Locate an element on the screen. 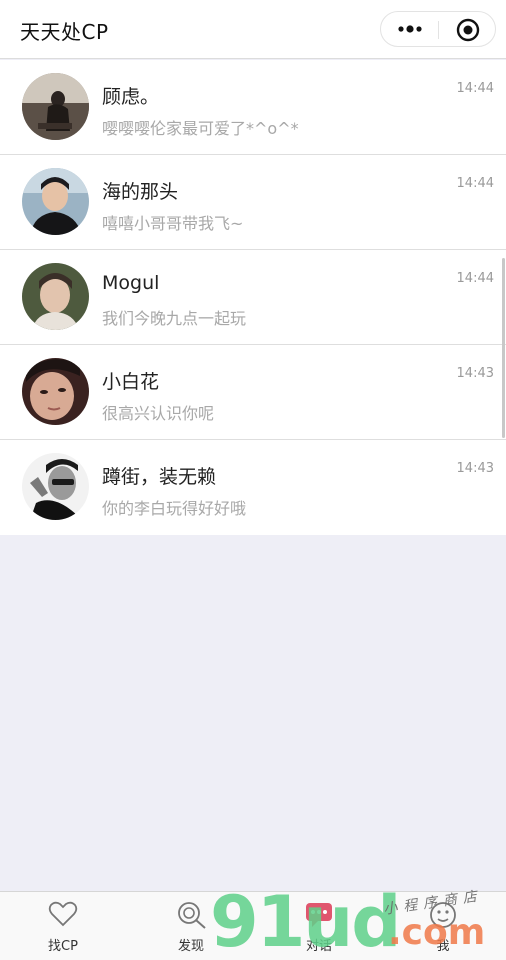 The width and height of the screenshot is (506, 960). chat-last-message: 嘤嘤嘤伦家最可爱了*^o^* is located at coordinates (200, 128).